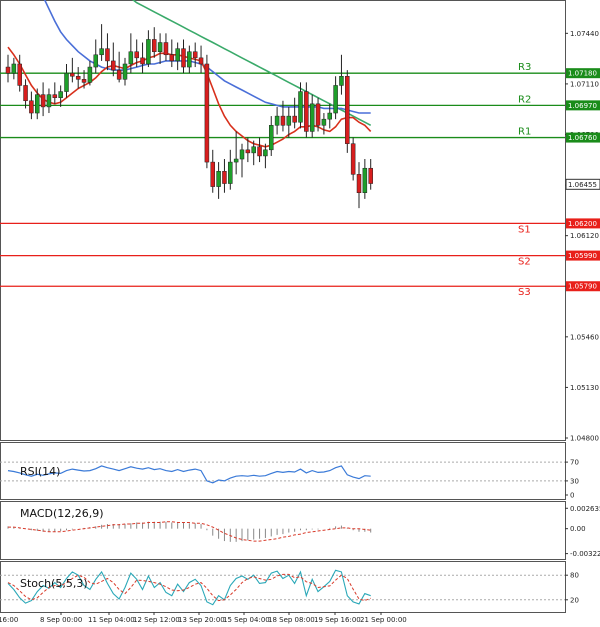 This screenshot has width=600, height=627. What do you see at coordinates (54, 583) in the screenshot?
I see `stoch-label: Stoch(5,5,3)` at bounding box center [54, 583].